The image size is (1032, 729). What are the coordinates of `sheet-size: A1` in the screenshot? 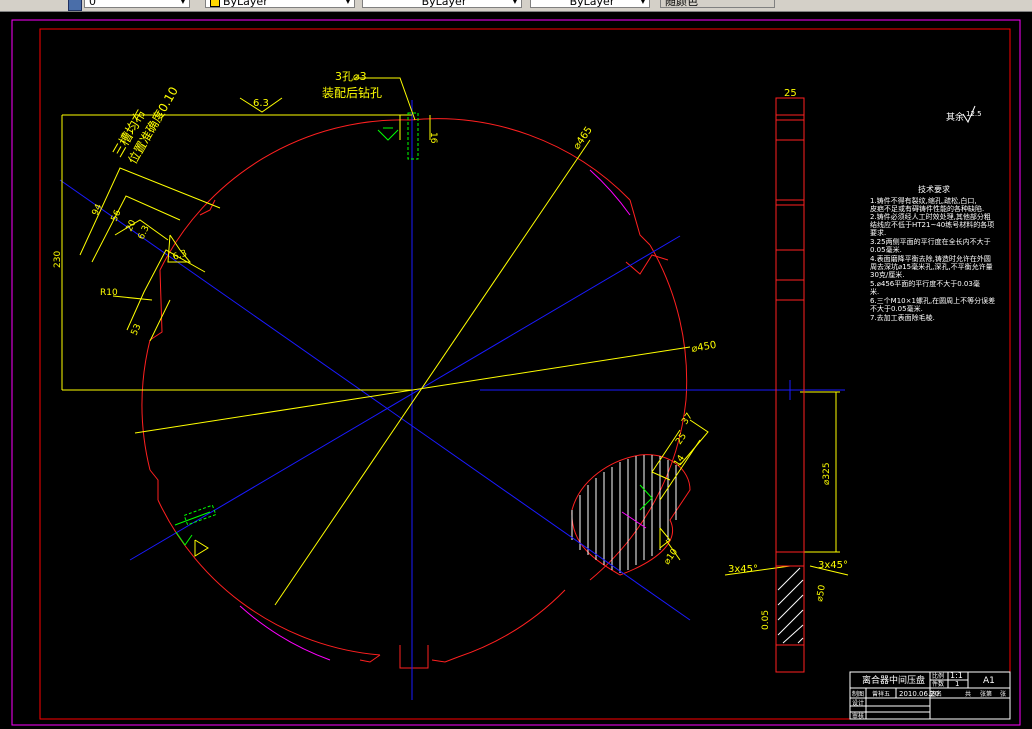 It's located at (989, 681).